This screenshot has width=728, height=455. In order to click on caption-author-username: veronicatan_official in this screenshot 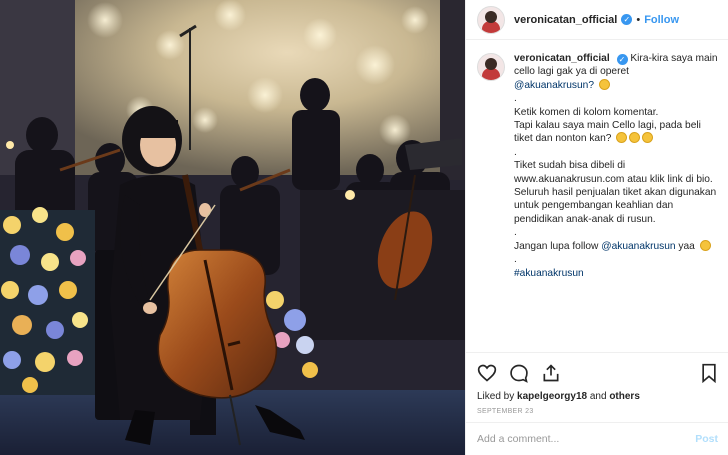, I will do `click(562, 58)`.